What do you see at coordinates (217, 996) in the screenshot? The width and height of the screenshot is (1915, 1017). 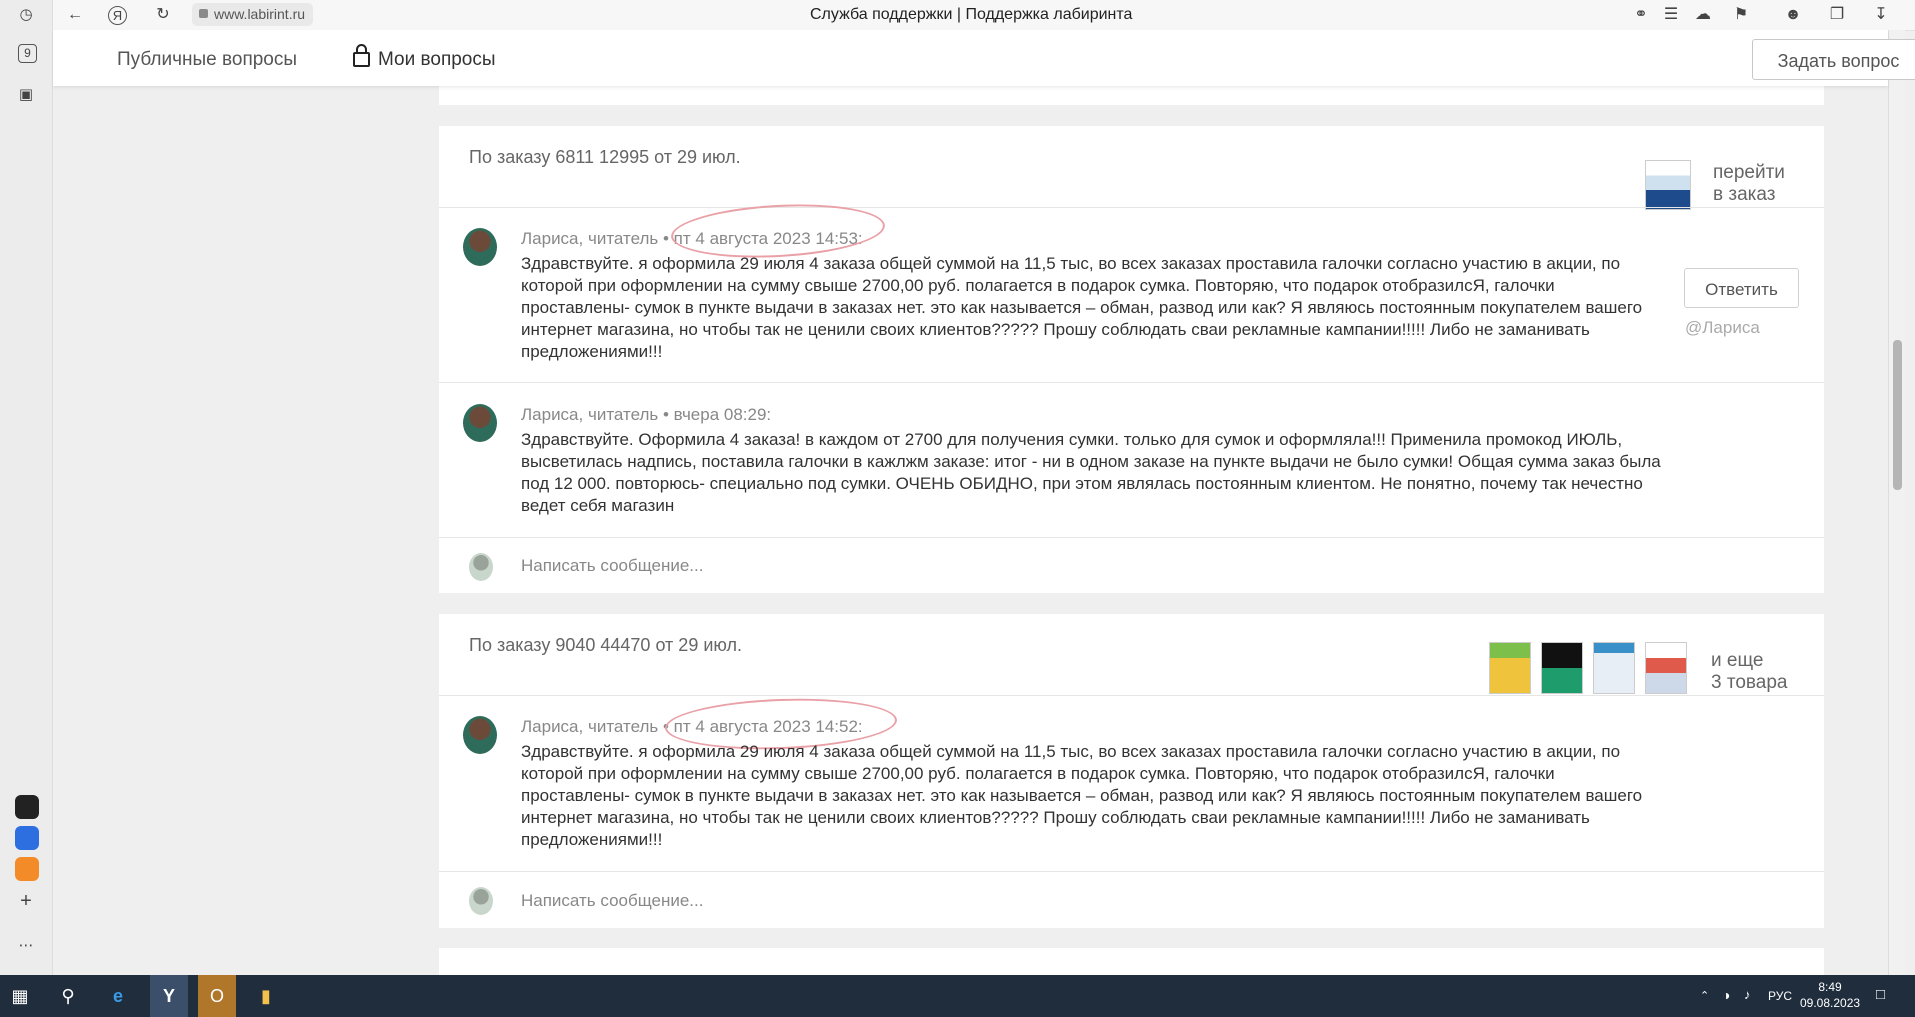 I see `outlook-icon: O` at bounding box center [217, 996].